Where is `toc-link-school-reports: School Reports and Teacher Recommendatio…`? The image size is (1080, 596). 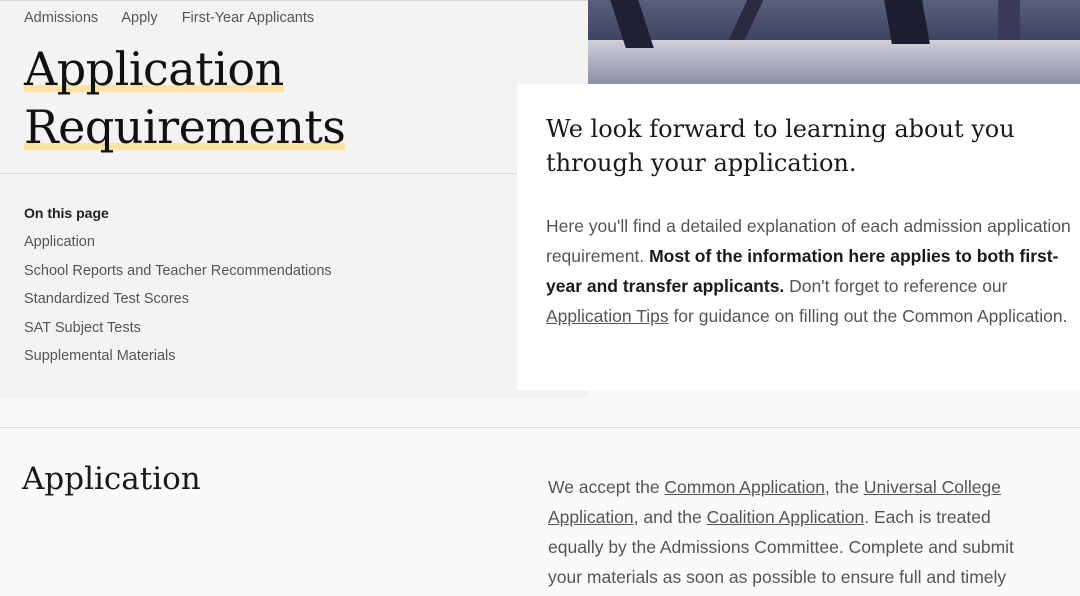
toc-link-school-reports: School Reports and Teacher Recommendatio… is located at coordinates (178, 271).